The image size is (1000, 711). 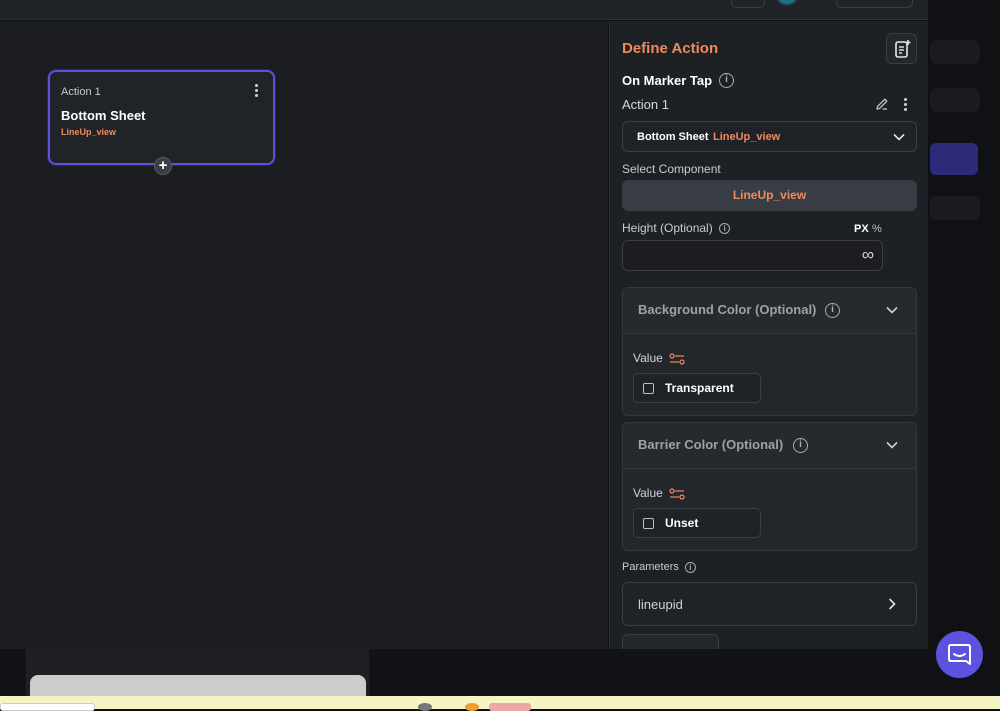 I want to click on top-bar, so click(x=464, y=10).